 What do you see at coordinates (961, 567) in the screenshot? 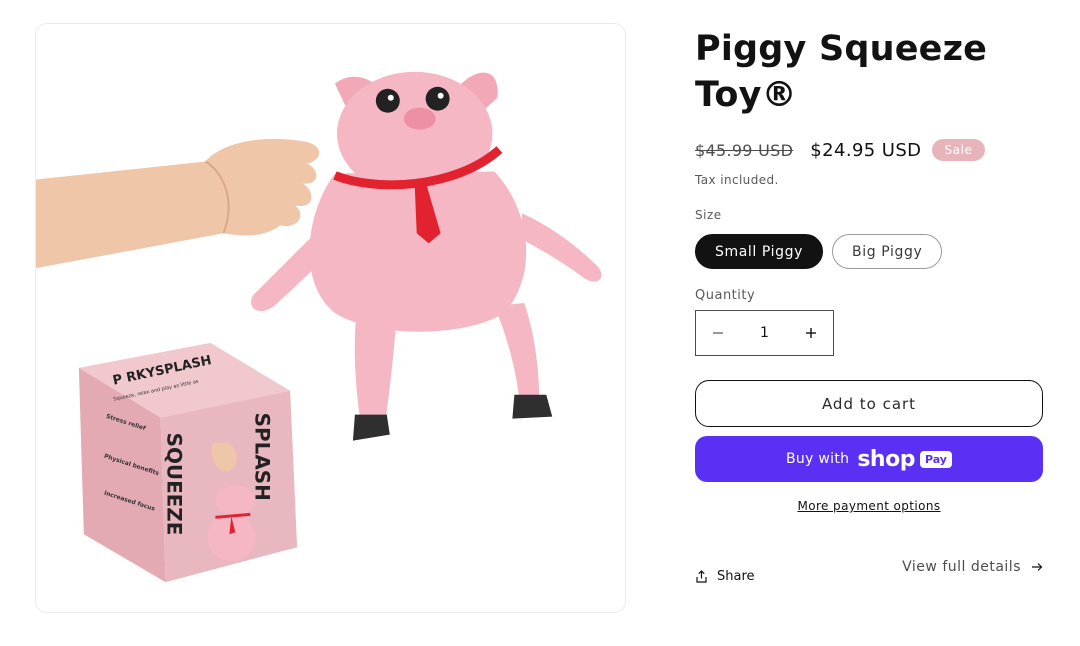
I see `view-full-details-label: View full details` at bounding box center [961, 567].